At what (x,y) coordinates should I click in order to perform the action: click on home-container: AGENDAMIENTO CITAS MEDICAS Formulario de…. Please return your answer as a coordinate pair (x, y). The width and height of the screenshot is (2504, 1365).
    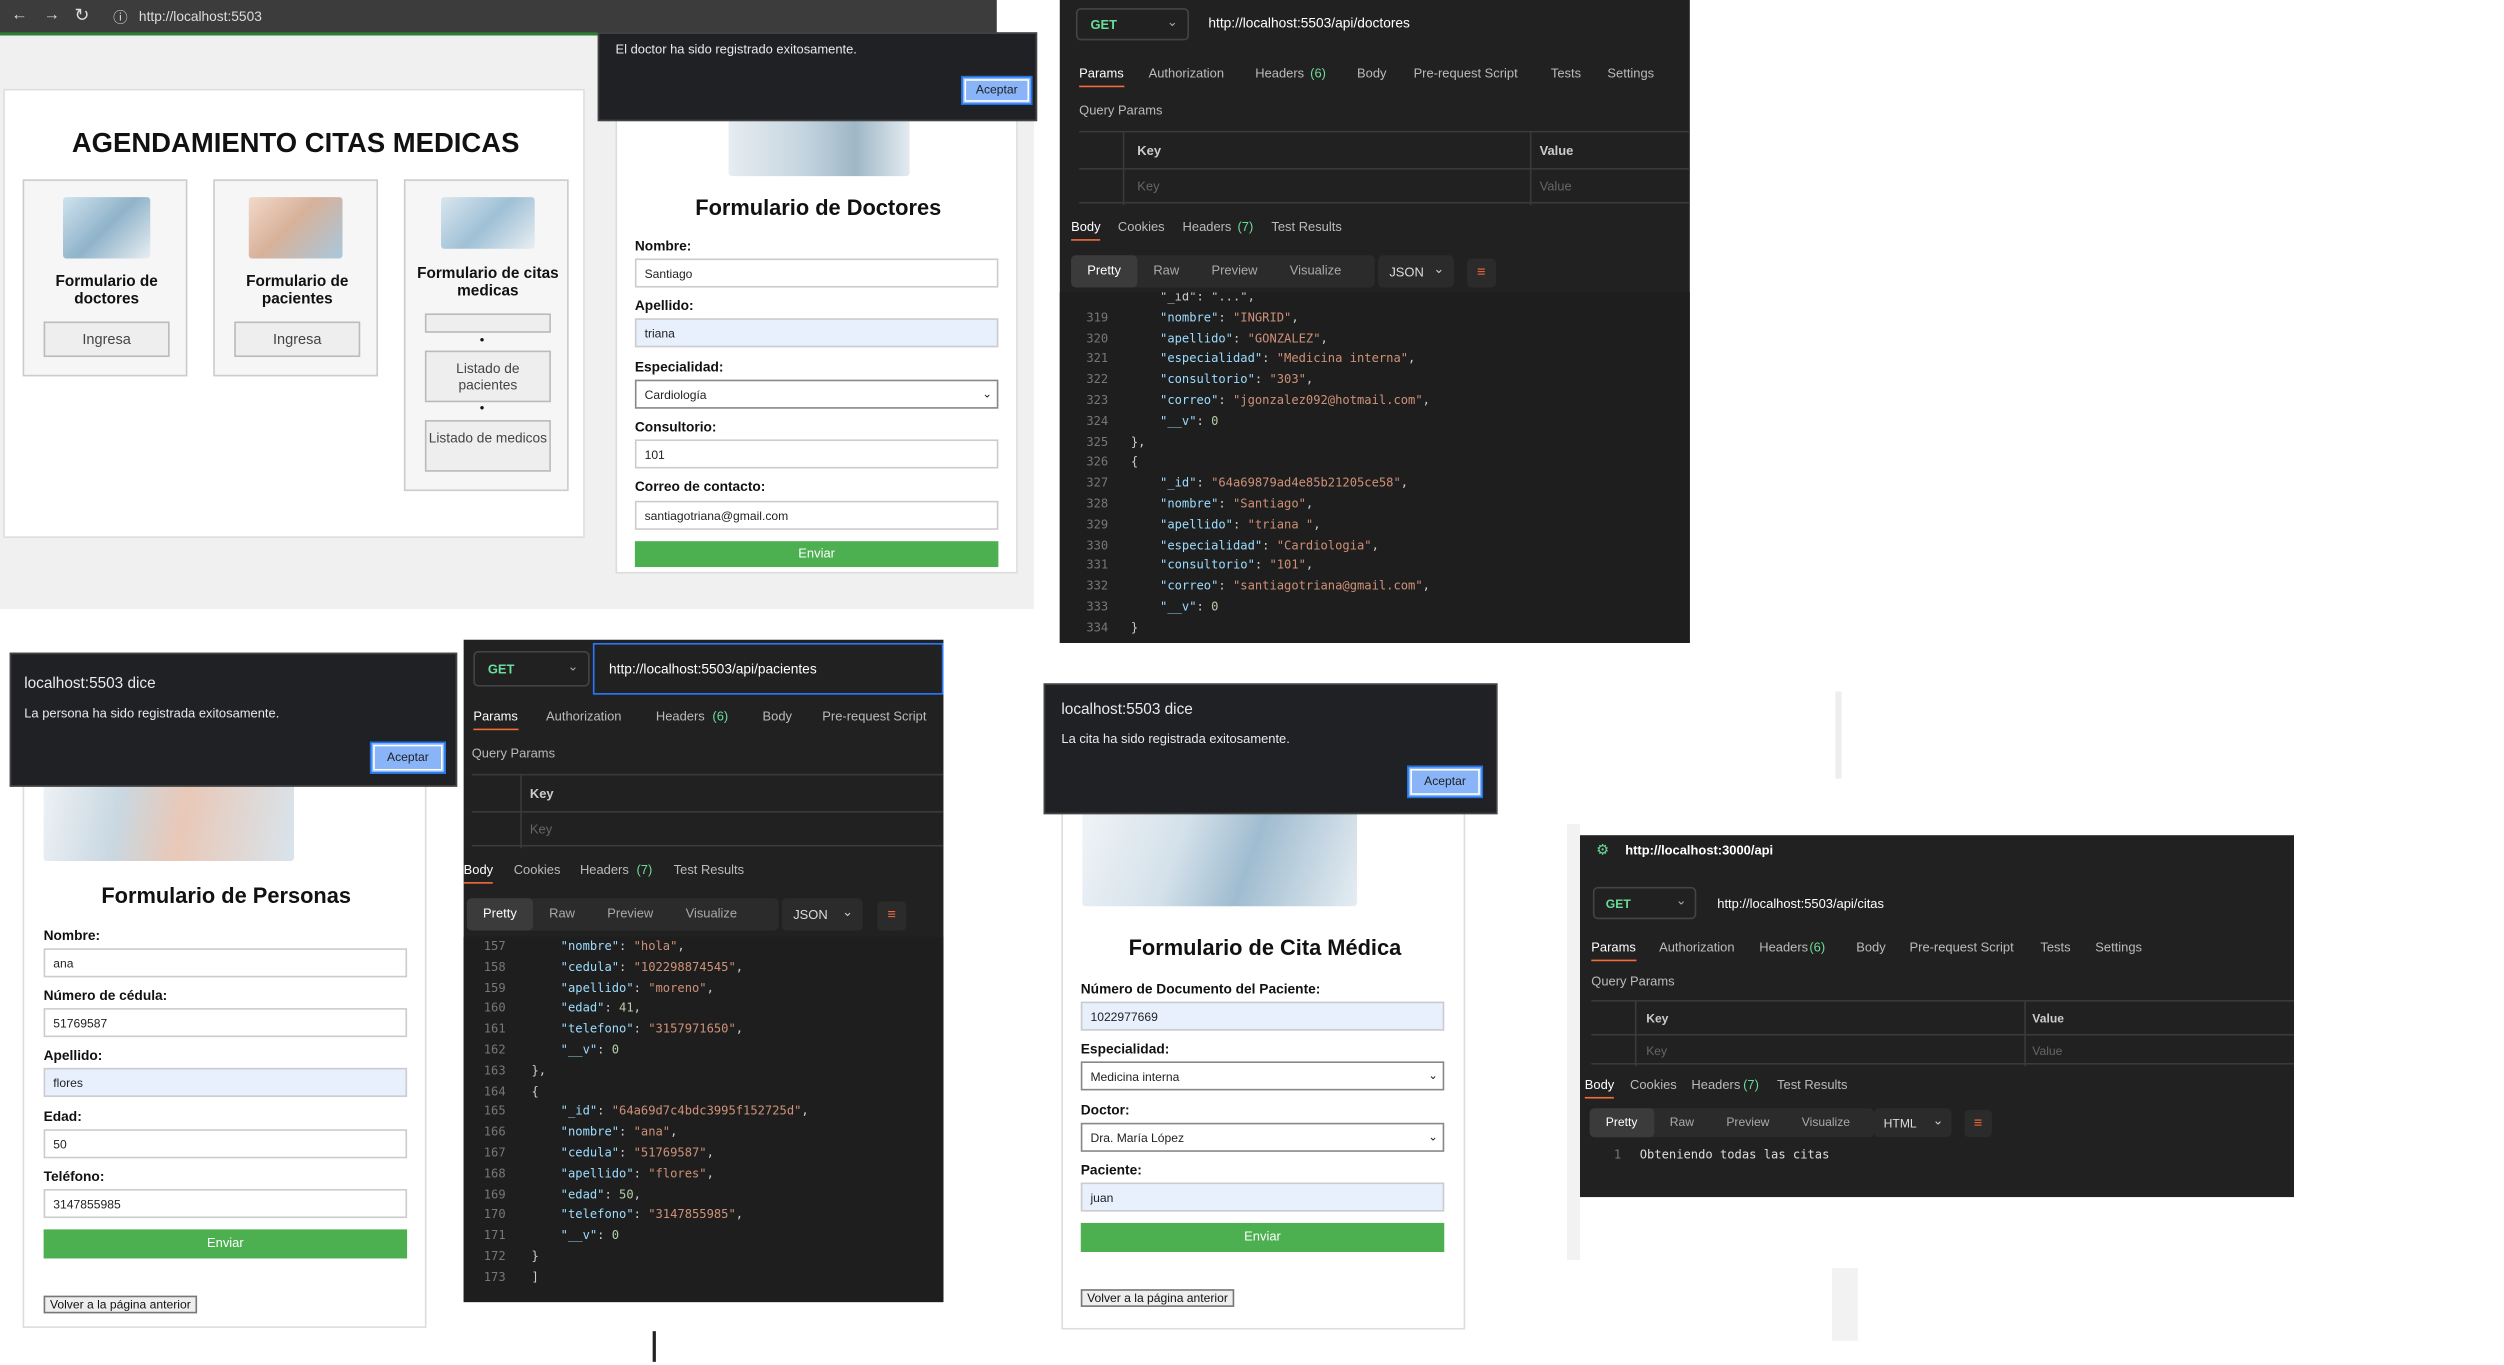
    Looking at the image, I should click on (294, 313).